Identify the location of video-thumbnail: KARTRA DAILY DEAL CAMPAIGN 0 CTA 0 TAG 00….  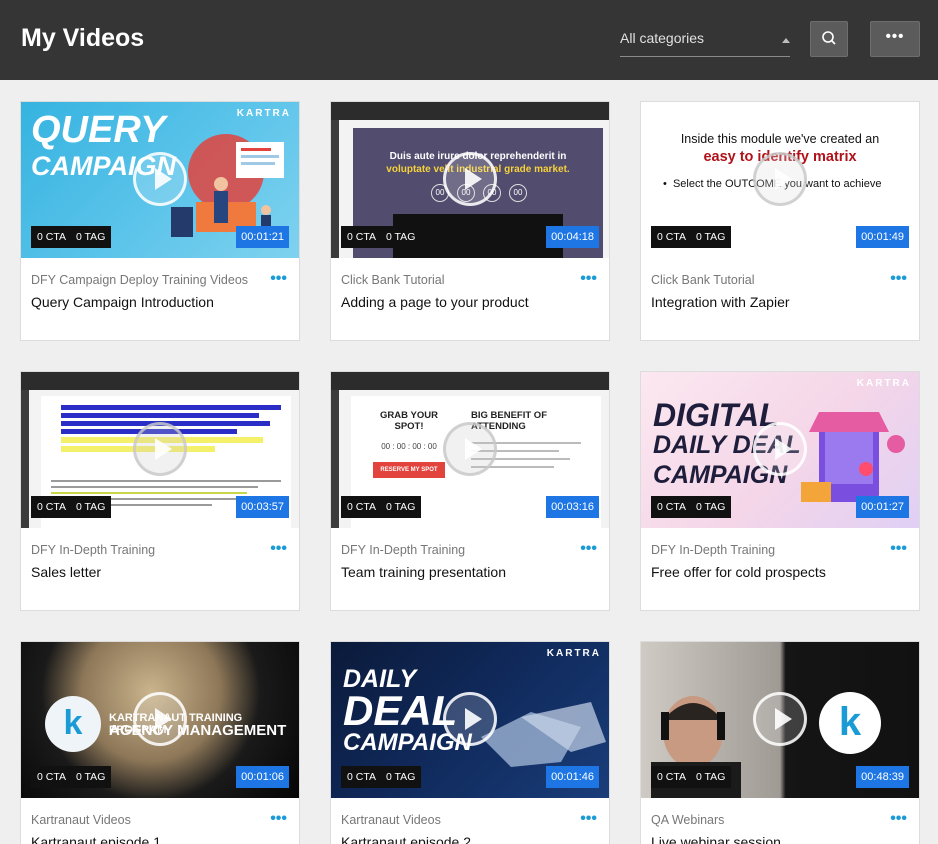
(470, 720).